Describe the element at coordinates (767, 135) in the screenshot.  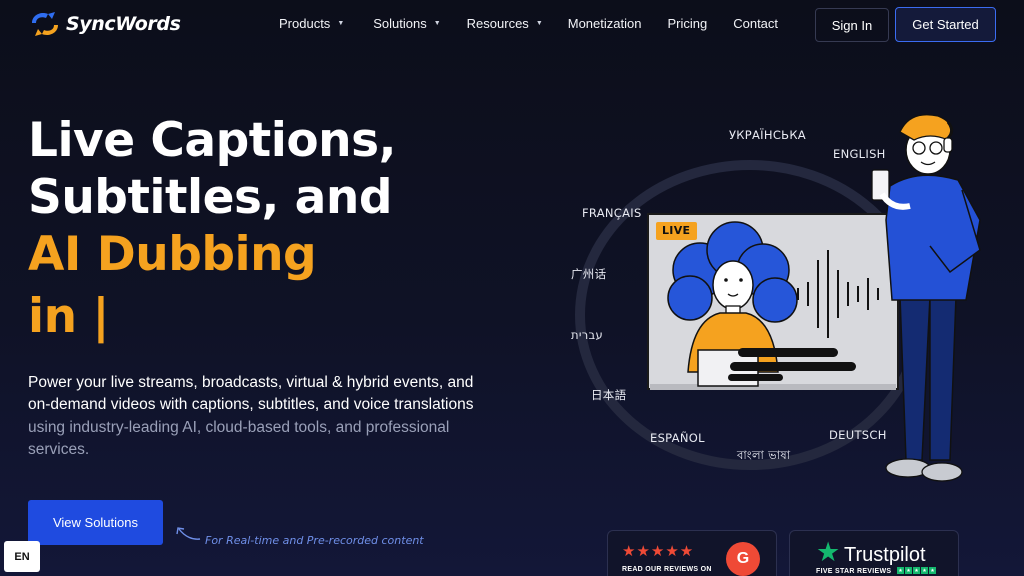
I see `language-label-ukrainian: УКРАЇНСЬКА` at that location.